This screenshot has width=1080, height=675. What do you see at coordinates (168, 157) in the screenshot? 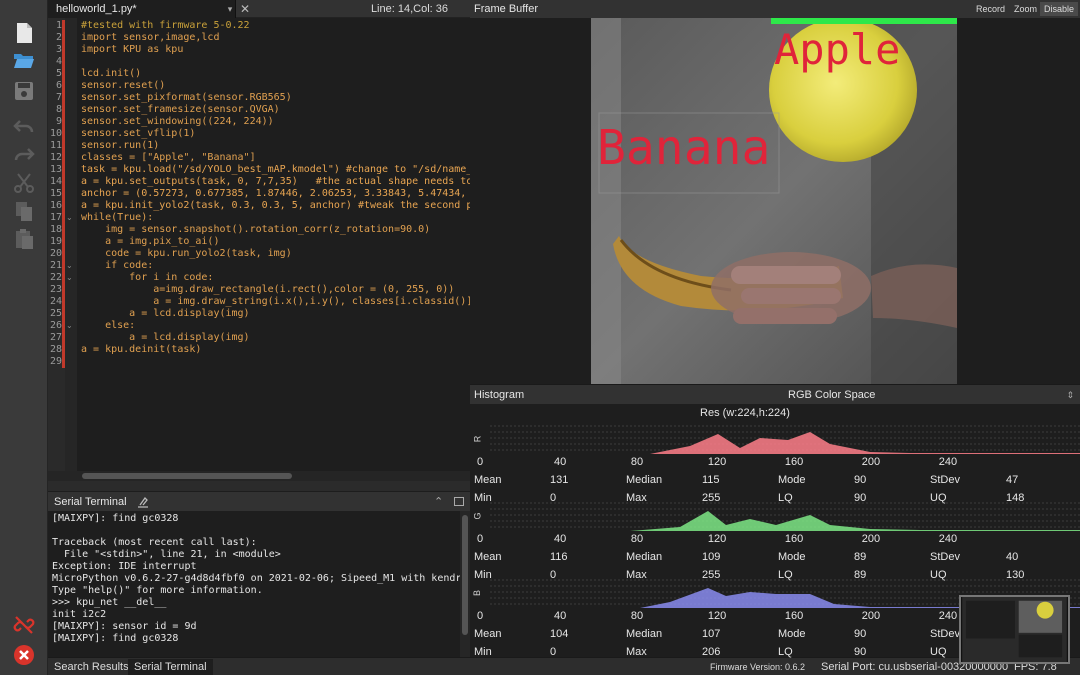
I see `code-line: classes = ["Apple", "Banana"]` at bounding box center [168, 157].